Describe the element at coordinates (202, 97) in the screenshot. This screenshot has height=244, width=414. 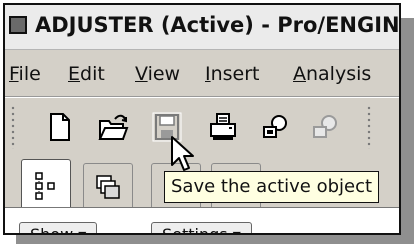
I see `menu-separator` at that location.